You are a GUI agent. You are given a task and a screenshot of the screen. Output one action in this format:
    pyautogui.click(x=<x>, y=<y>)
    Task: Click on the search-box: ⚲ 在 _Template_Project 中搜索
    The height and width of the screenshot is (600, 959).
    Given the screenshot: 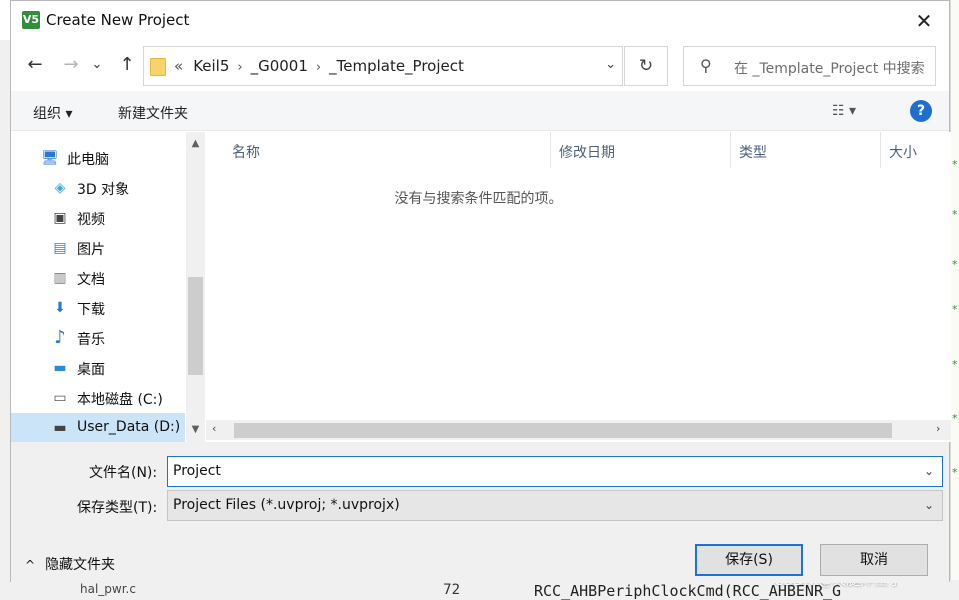 What is the action you would take?
    pyautogui.click(x=809, y=66)
    